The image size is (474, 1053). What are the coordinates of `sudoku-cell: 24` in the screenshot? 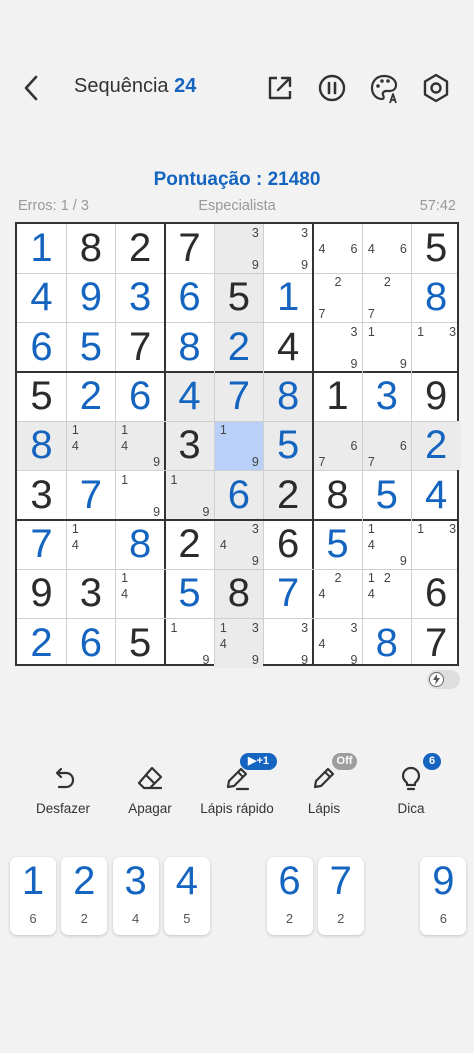 It's located at (337, 593).